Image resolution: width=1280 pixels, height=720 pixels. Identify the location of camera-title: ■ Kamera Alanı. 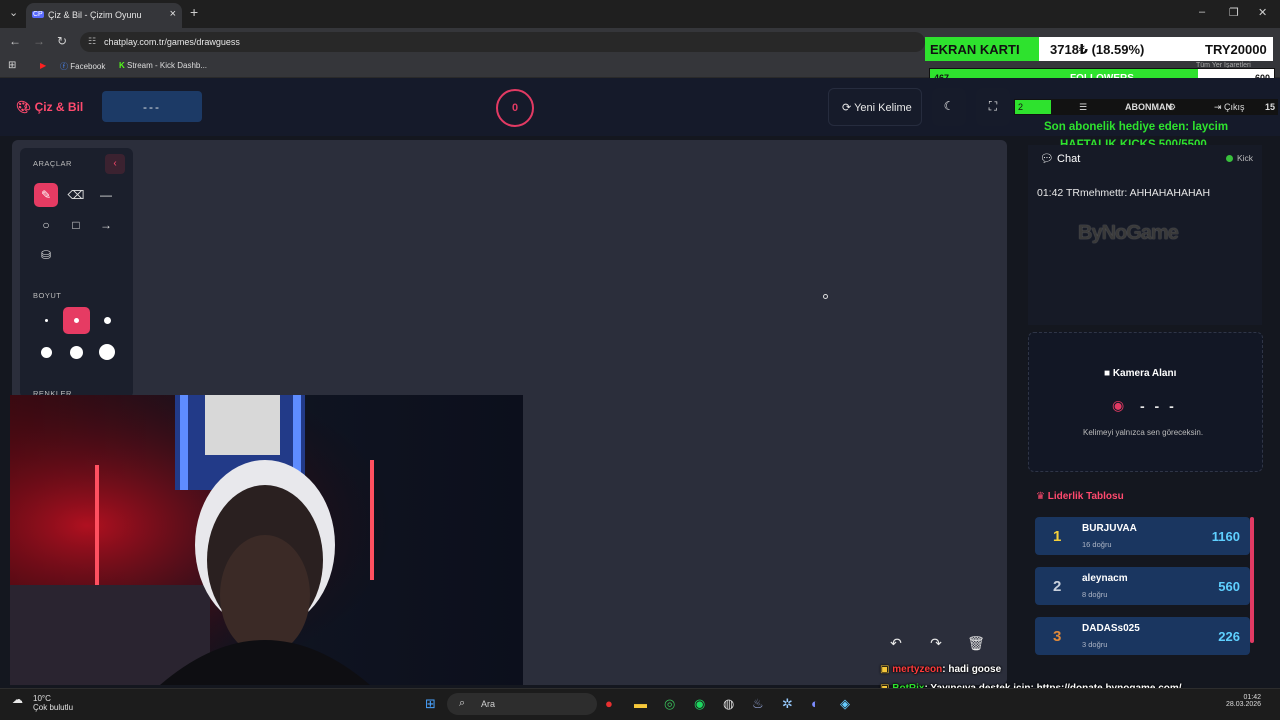
(1140, 373).